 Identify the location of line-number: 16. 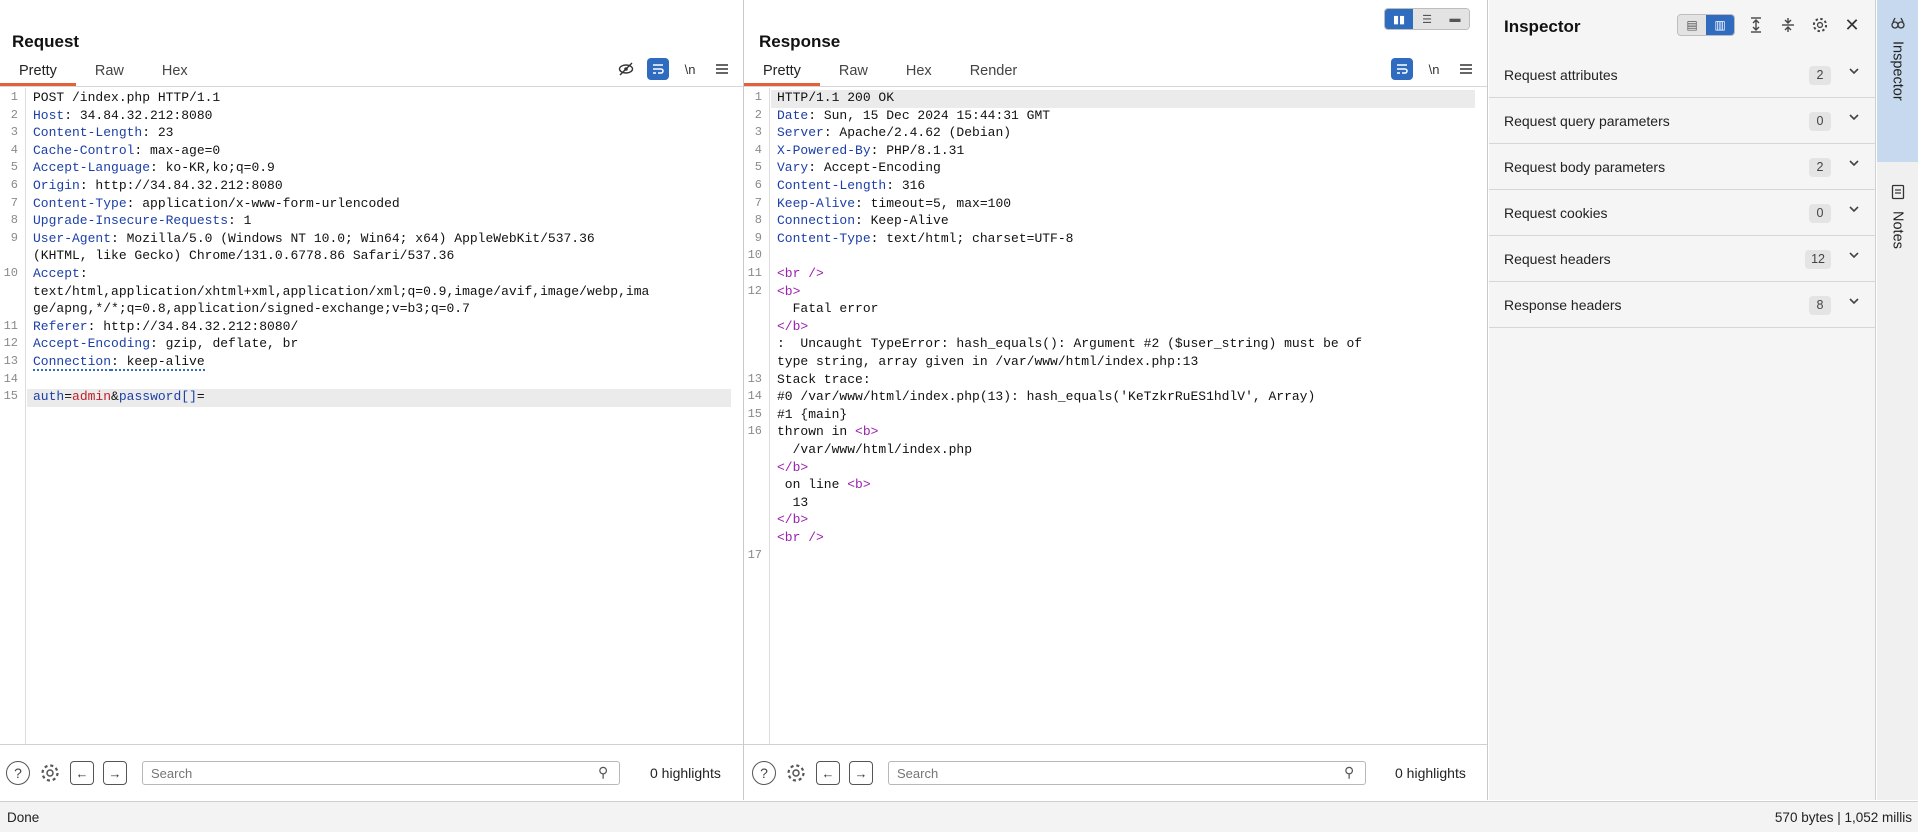
(754, 431).